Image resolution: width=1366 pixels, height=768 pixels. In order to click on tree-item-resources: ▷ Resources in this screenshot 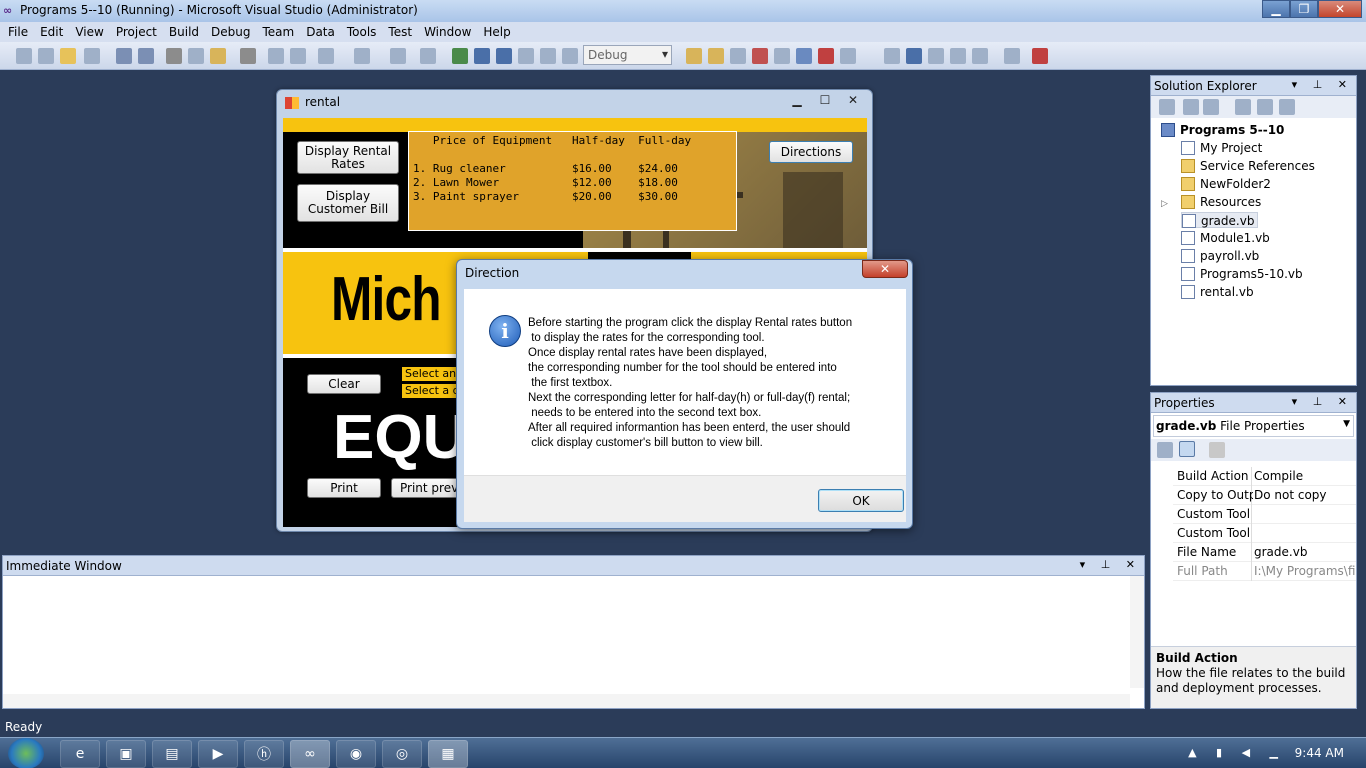, I will do `click(1211, 202)`.